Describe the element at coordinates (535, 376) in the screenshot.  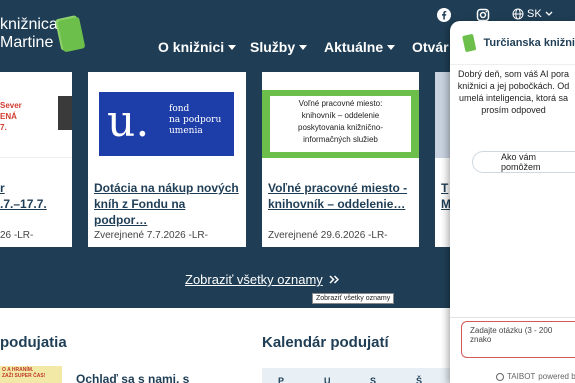
I see `chat-footer: TAIBOT powered by` at that location.